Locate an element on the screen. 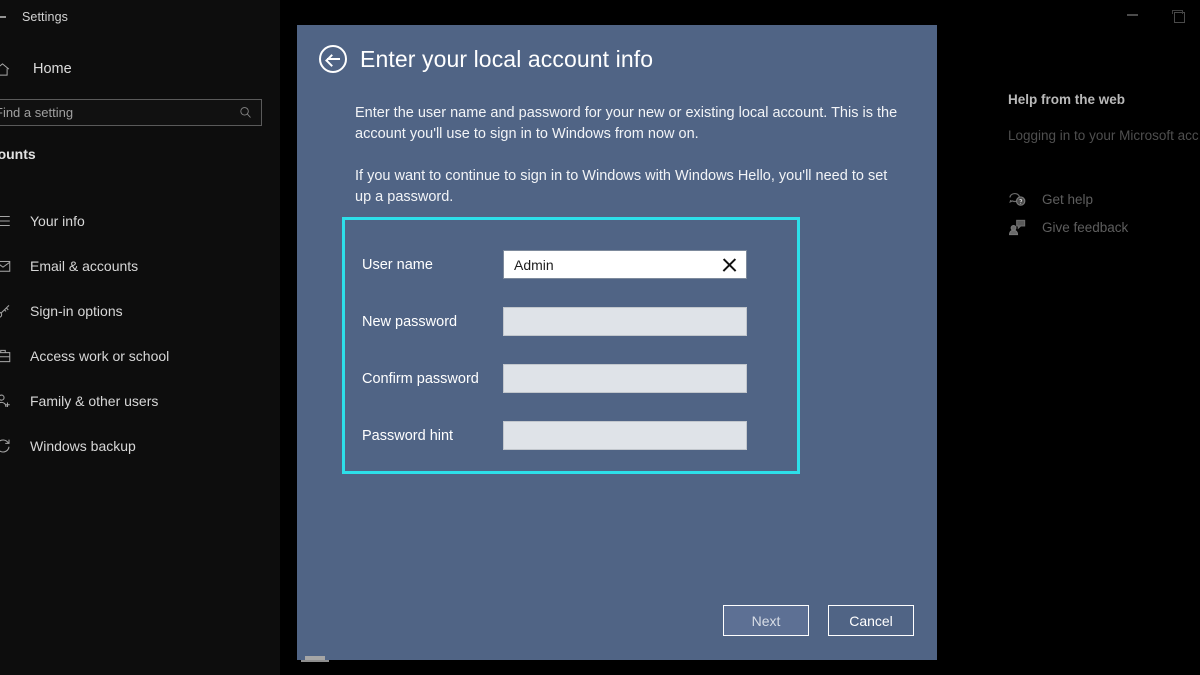 This screenshot has height=675, width=1200. form-row-user-name: User name Admin is located at coordinates (571, 264).